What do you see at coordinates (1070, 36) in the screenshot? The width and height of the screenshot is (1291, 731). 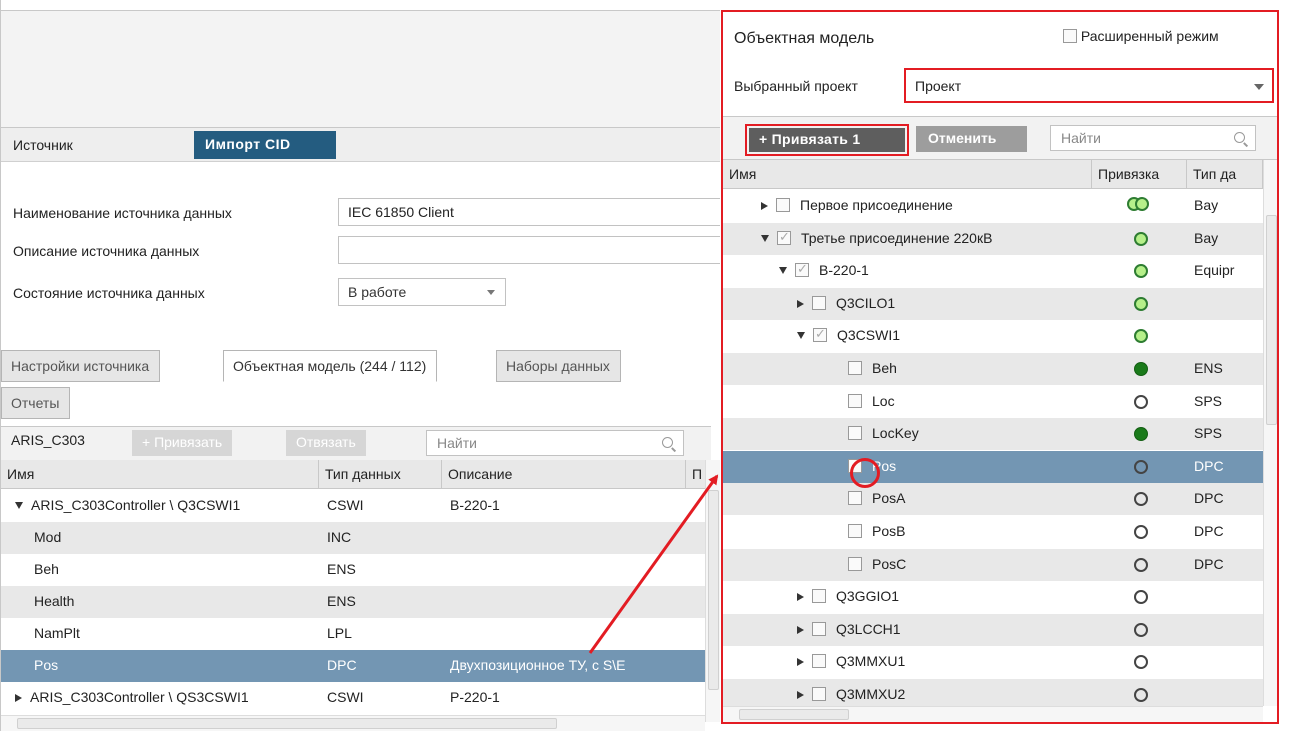 I see `checkbox-icon` at bounding box center [1070, 36].